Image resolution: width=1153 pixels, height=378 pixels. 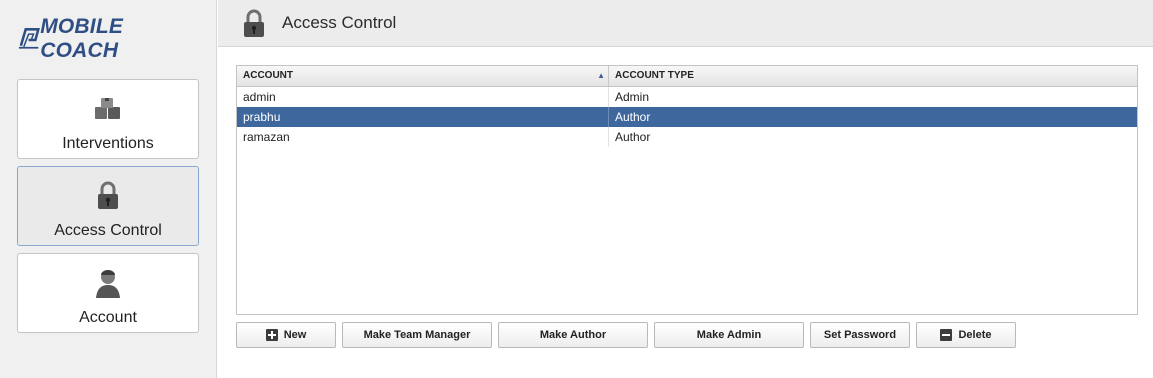 What do you see at coordinates (108, 317) in the screenshot?
I see `sidebar-item-label: Account` at bounding box center [108, 317].